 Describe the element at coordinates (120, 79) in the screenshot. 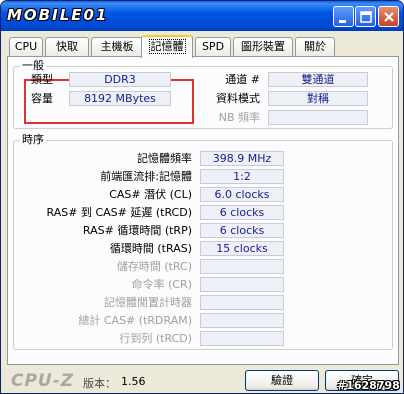

I see `type-value: DDR3` at that location.